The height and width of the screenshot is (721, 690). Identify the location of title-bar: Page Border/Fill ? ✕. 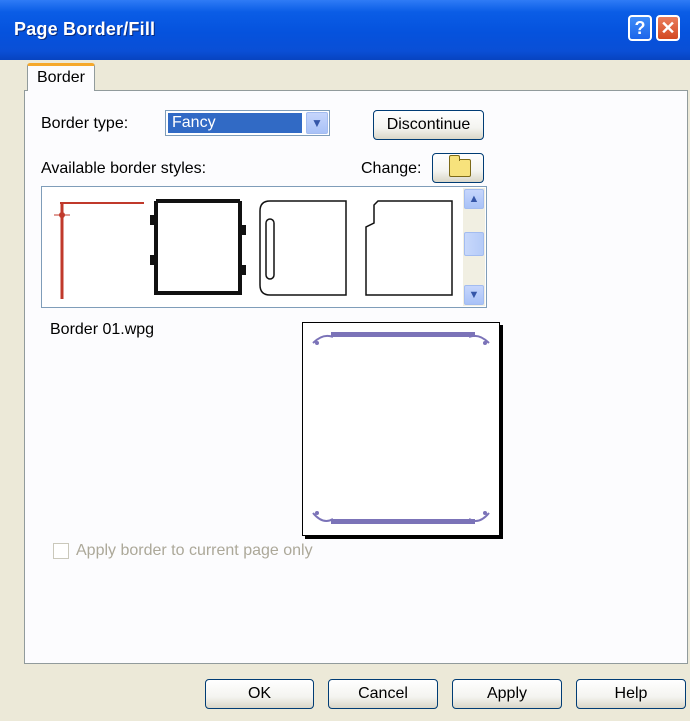
(345, 30).